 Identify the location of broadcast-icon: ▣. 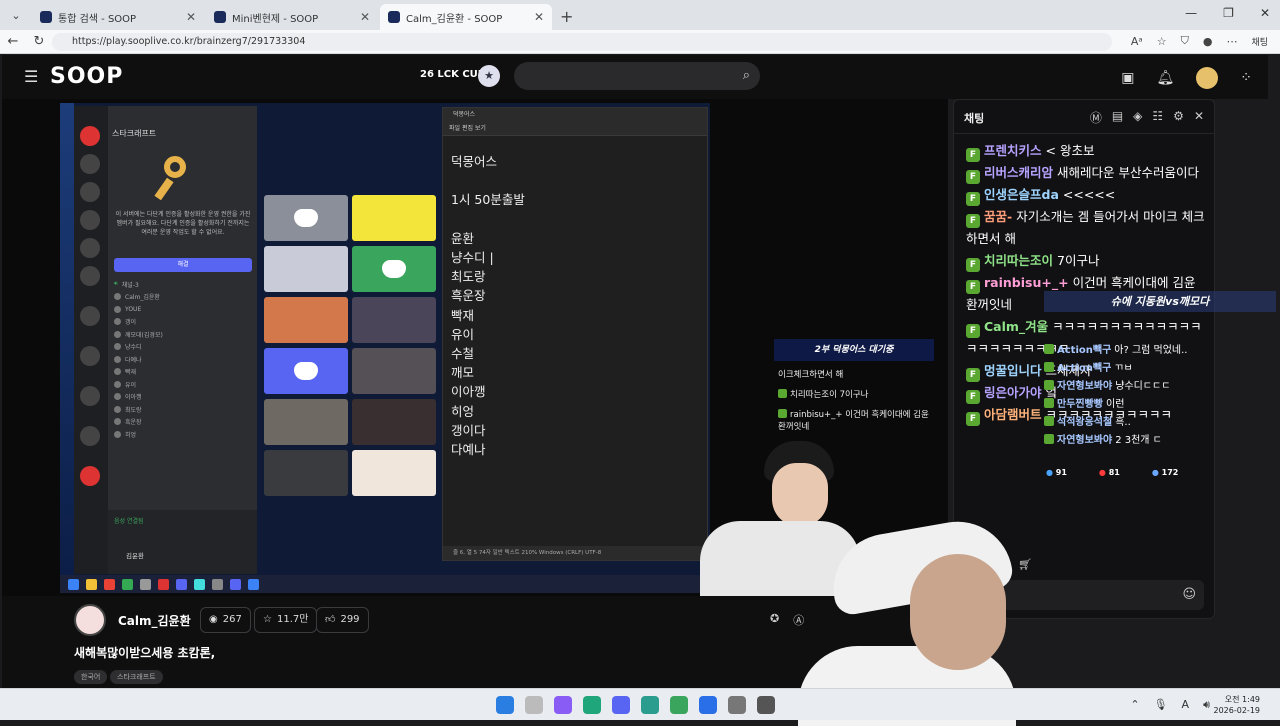
(1127, 78).